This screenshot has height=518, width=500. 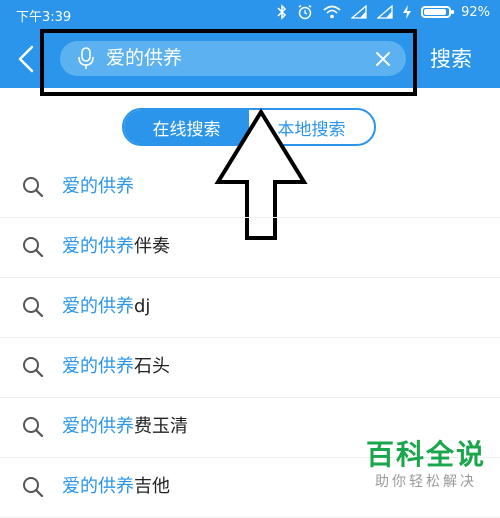 I want to click on charging-icon, so click(x=407, y=12).